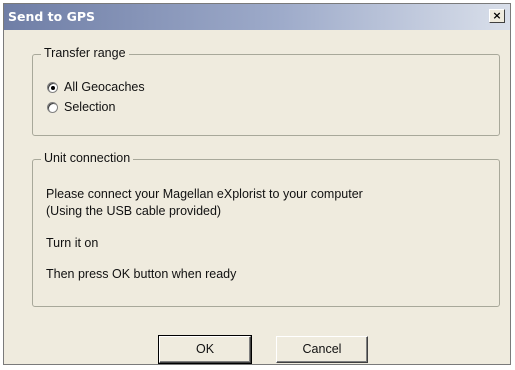 The image size is (515, 370). What do you see at coordinates (134, 211) in the screenshot?
I see `instruction-usb-cable: (Using the USB cable provided)` at bounding box center [134, 211].